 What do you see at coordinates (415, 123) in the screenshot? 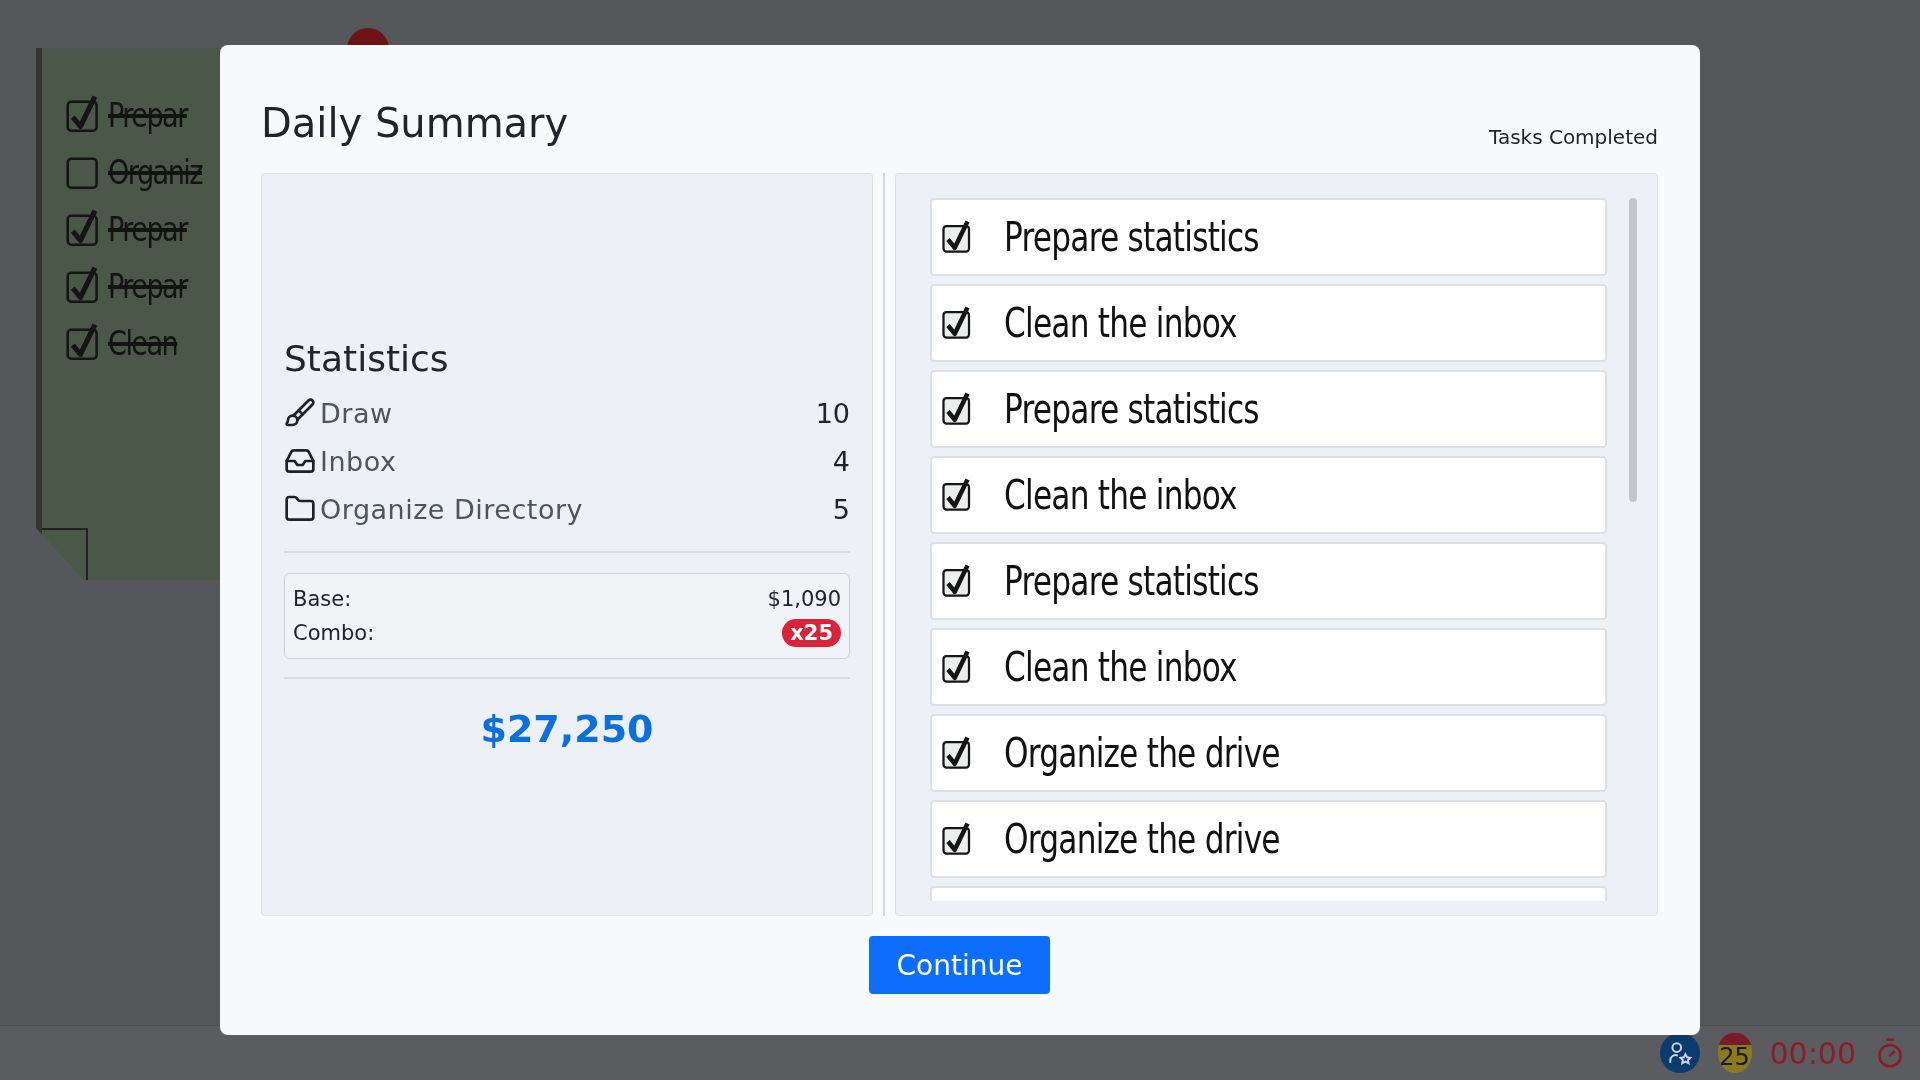
I see `dialog-title: Daily Summary` at bounding box center [415, 123].